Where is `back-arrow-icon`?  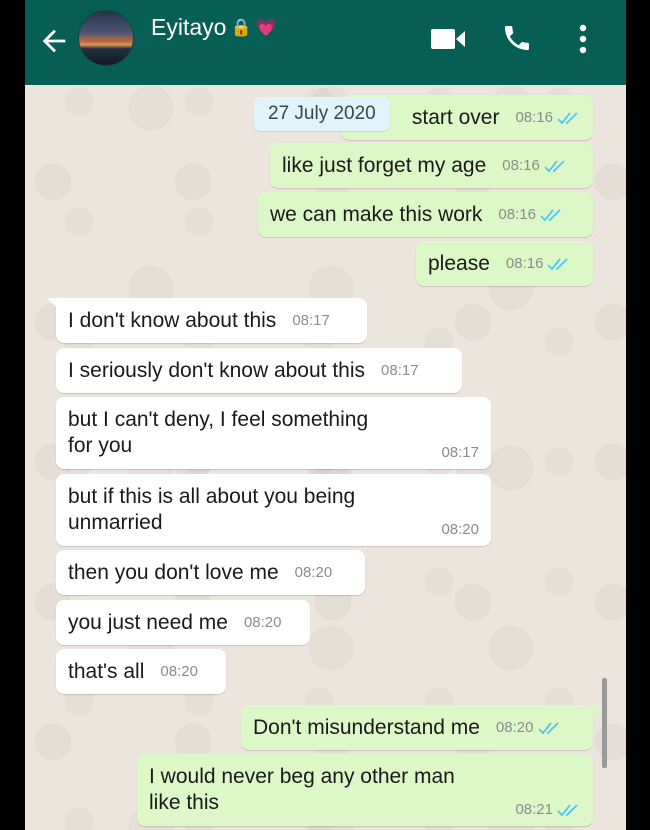
back-arrow-icon is located at coordinates (54, 41).